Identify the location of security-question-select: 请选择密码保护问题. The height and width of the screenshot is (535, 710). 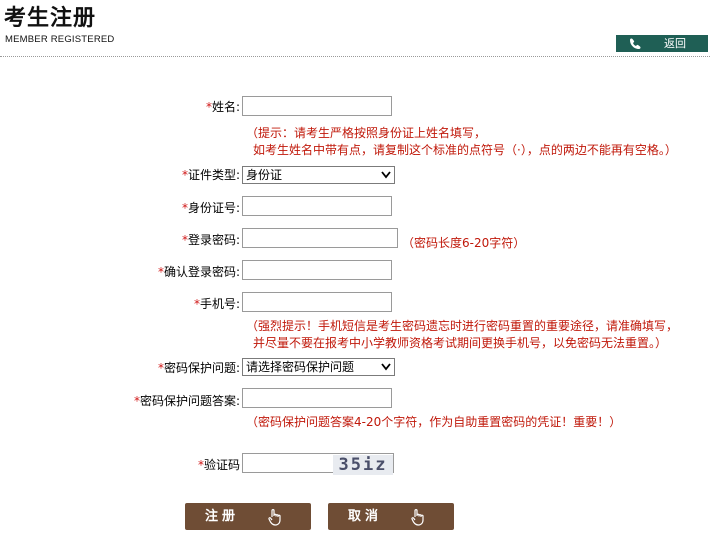
(318, 367).